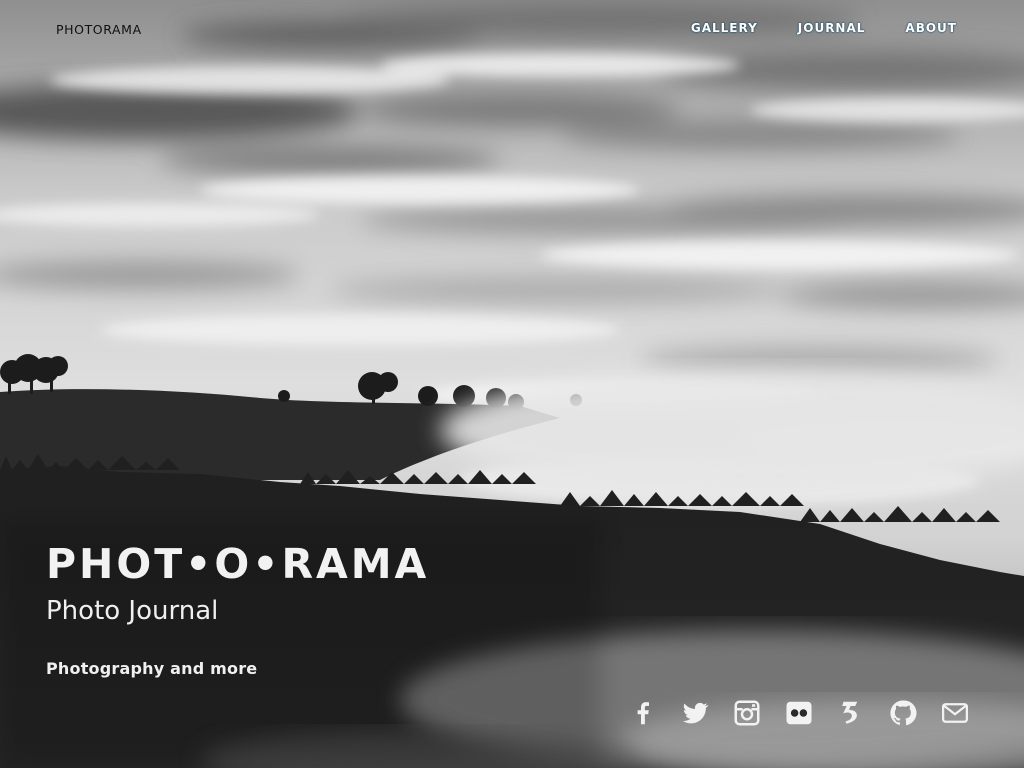  I want to click on hero-tagline: Photography and more, so click(152, 668).